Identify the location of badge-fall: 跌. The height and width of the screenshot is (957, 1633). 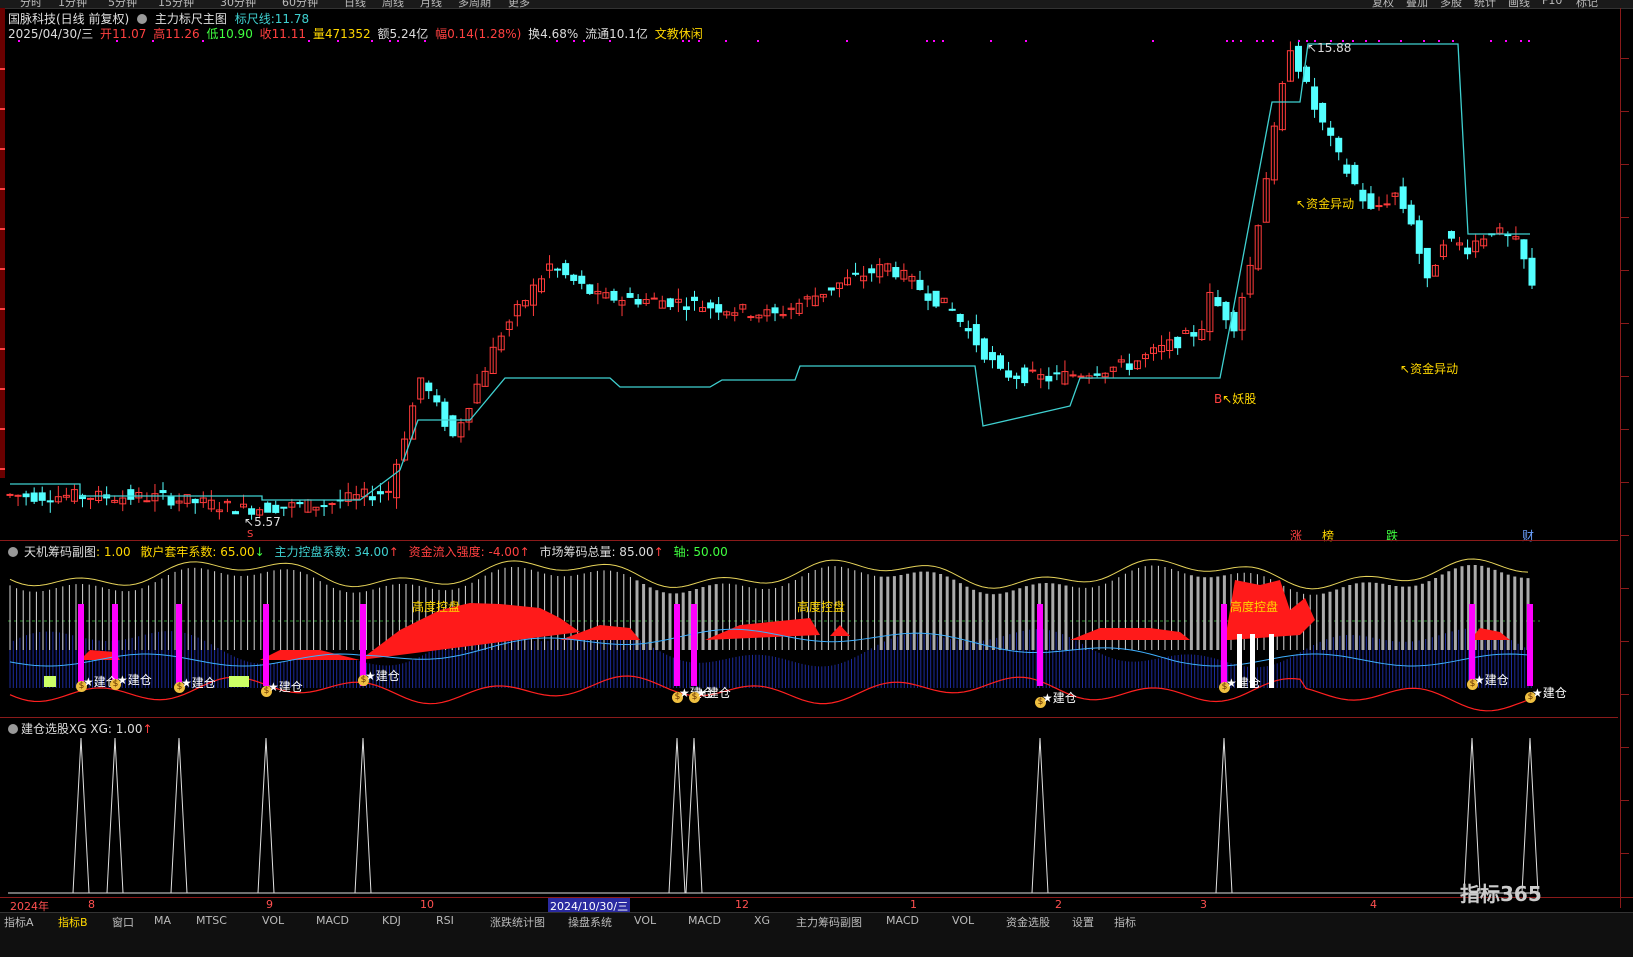
(1392, 535).